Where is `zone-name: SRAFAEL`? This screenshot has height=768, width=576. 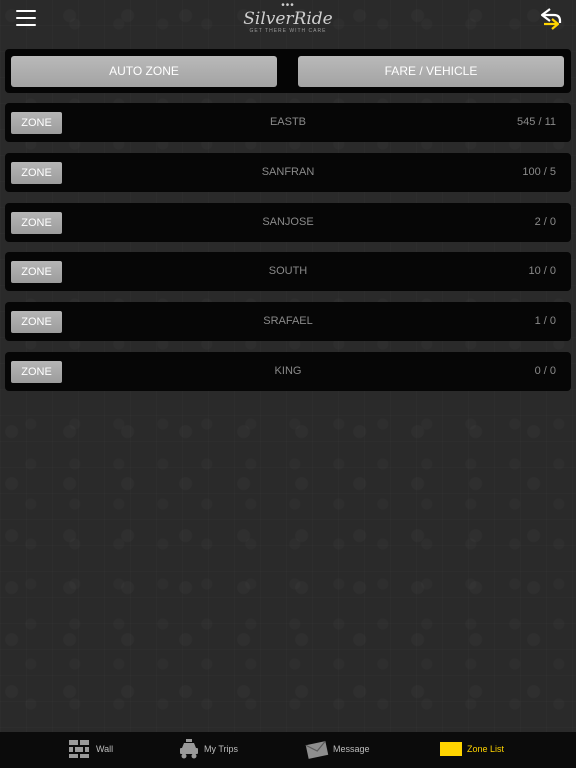 zone-name: SRAFAEL is located at coordinates (288, 321).